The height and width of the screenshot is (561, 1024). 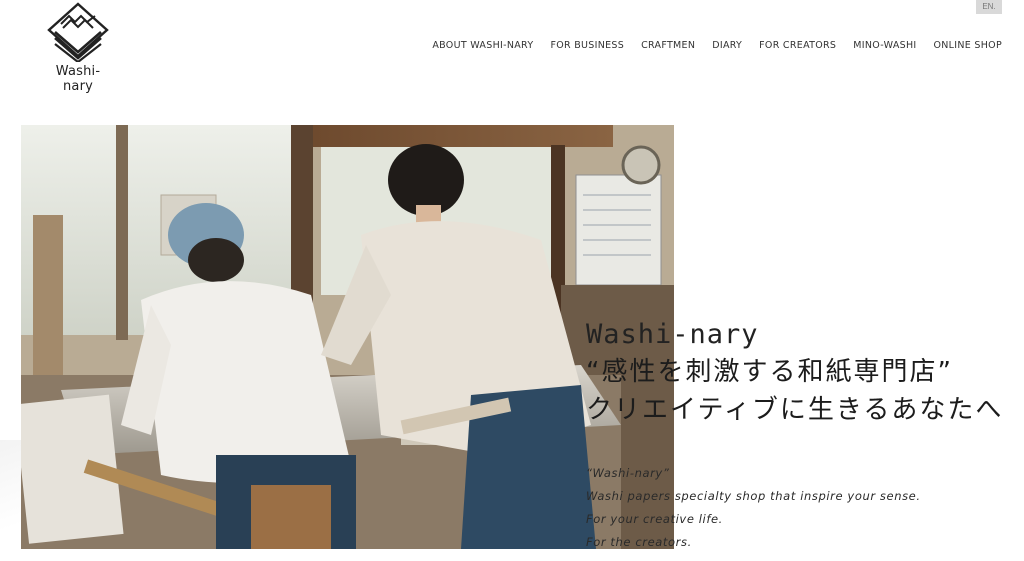 What do you see at coordinates (654, 519) in the screenshot?
I see `subcopy-line: For your creative life.` at bounding box center [654, 519].